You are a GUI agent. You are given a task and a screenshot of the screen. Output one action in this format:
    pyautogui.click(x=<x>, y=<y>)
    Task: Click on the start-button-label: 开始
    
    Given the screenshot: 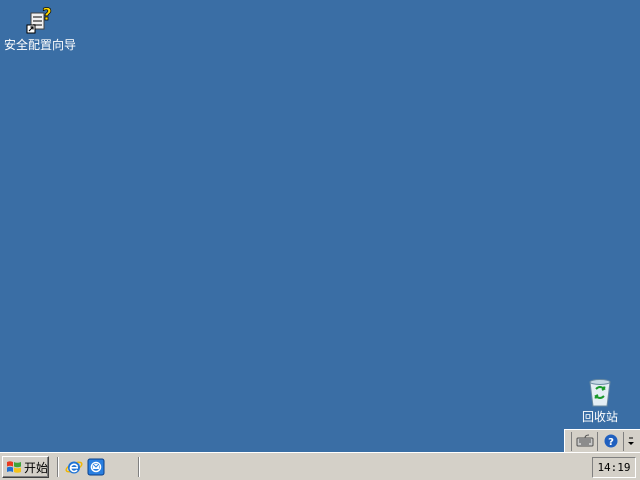 What is the action you would take?
    pyautogui.click(x=36, y=467)
    